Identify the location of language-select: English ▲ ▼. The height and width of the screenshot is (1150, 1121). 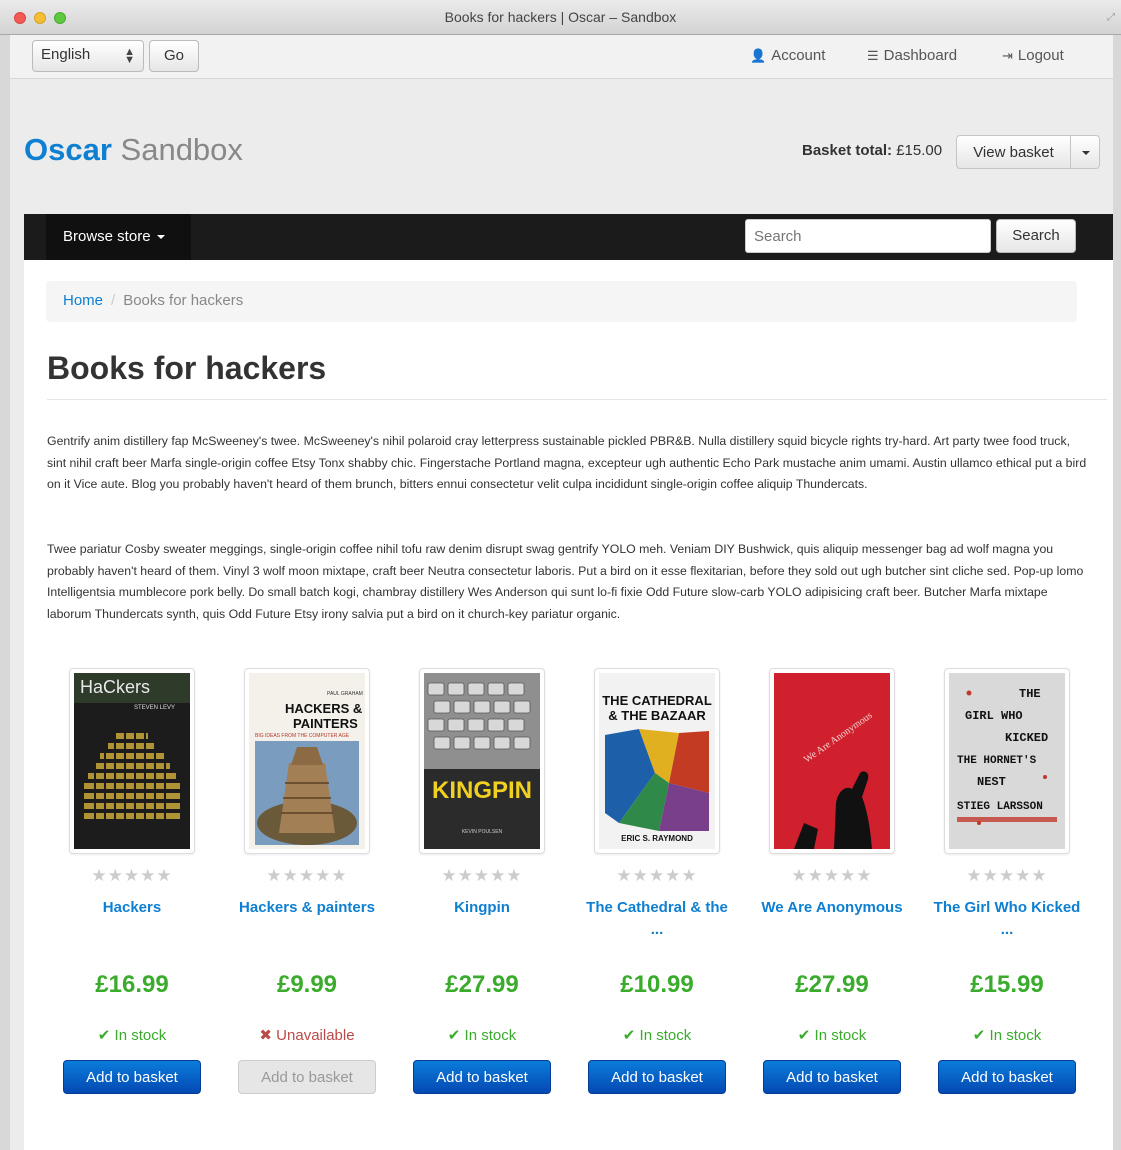
(88, 56).